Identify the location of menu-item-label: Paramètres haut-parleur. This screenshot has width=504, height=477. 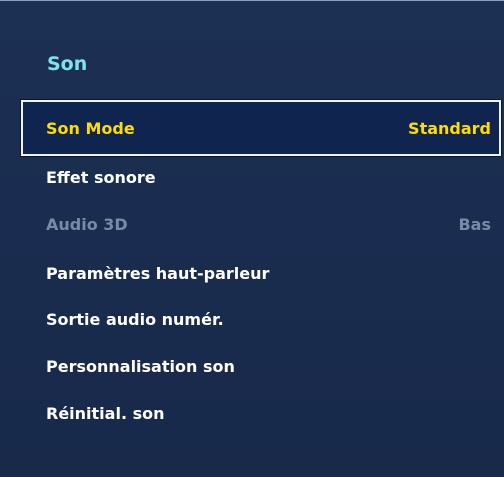
(158, 273).